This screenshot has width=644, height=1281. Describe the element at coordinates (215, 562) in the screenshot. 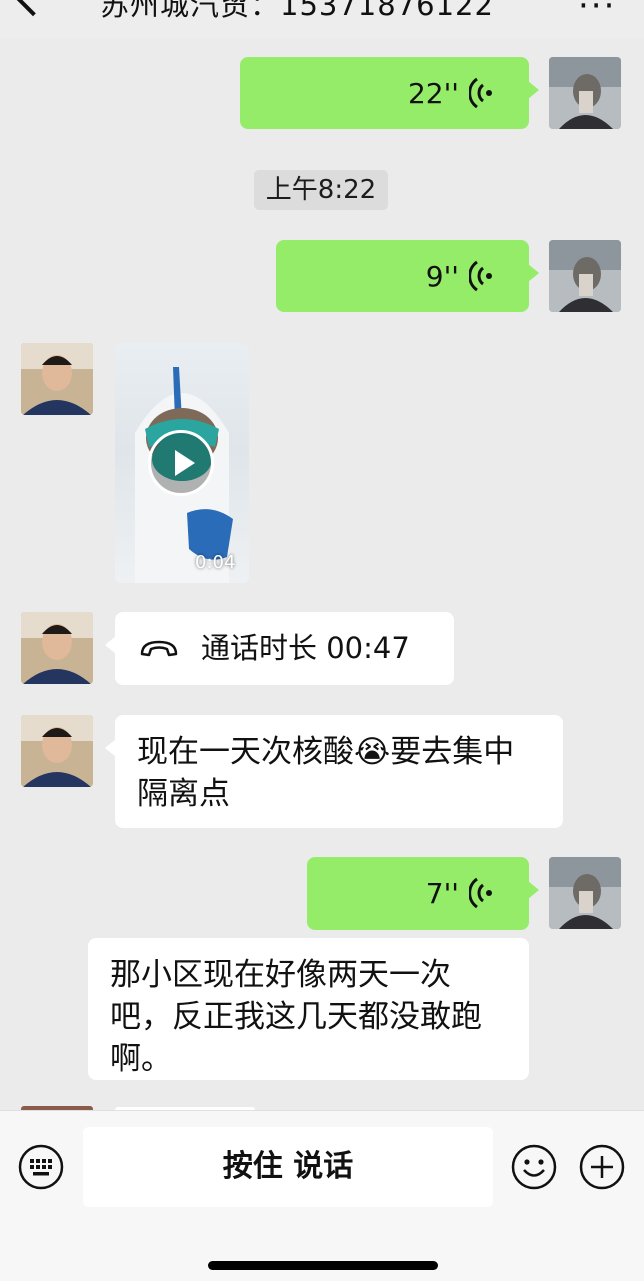

I see `video-duration: 0:04` at that location.